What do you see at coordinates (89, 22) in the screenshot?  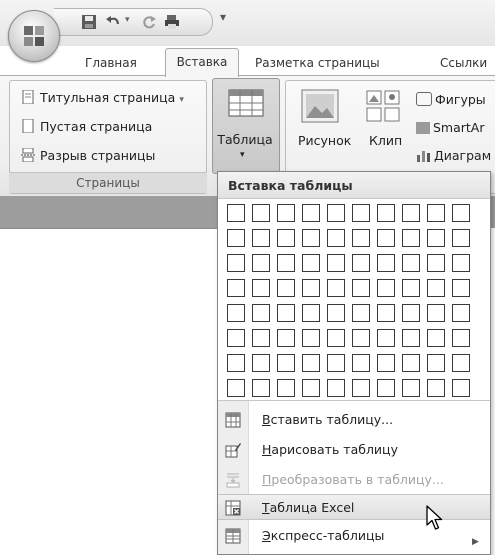 I see `save-icon` at bounding box center [89, 22].